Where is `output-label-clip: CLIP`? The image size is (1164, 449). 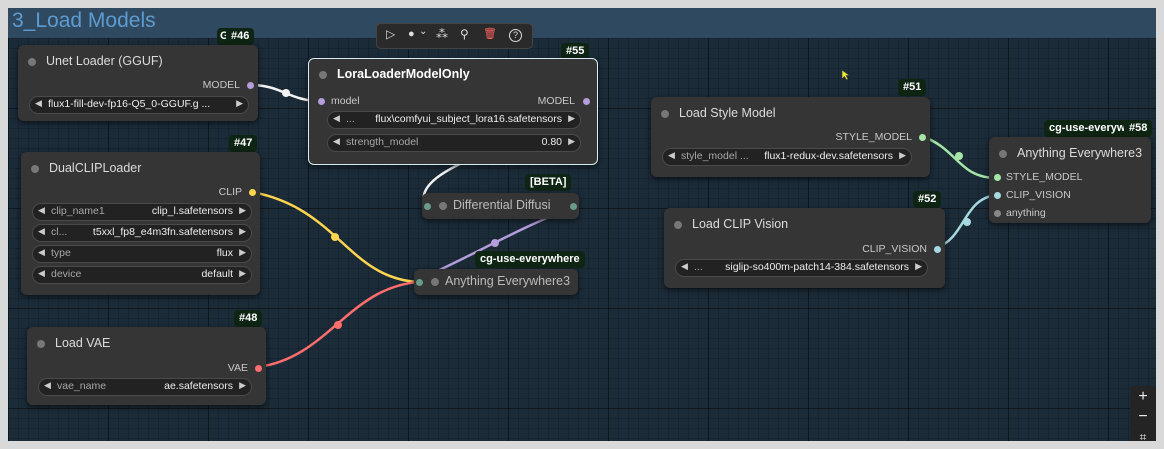
output-label-clip: CLIP is located at coordinates (230, 192).